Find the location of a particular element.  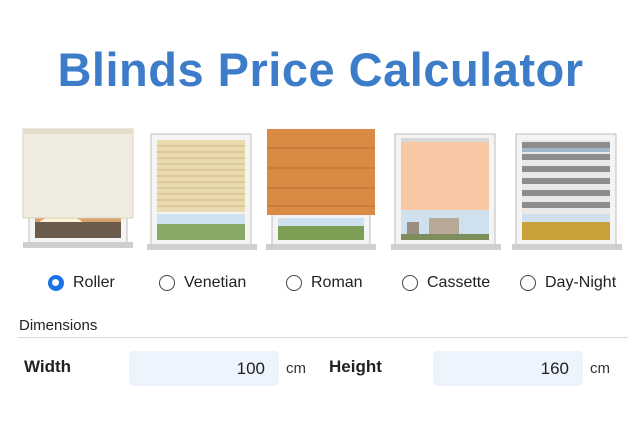

roman-radio is located at coordinates (294, 283).